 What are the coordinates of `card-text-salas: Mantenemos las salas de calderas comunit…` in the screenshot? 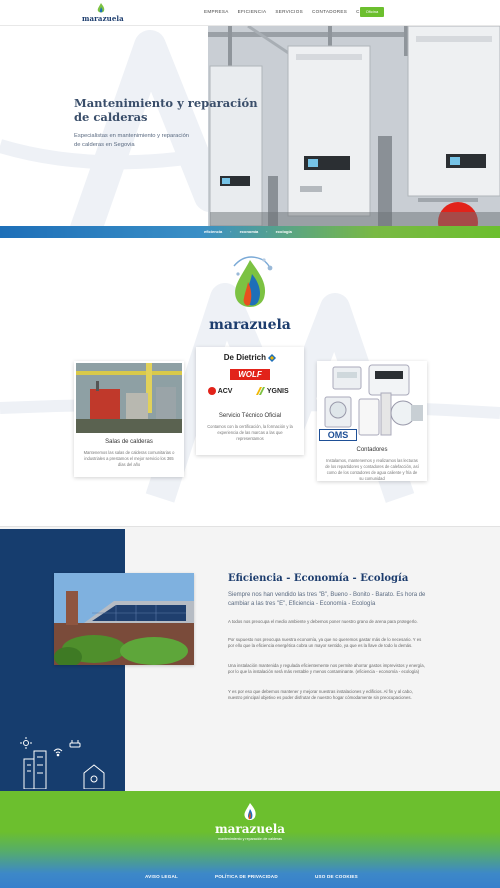 It's located at (129, 458).